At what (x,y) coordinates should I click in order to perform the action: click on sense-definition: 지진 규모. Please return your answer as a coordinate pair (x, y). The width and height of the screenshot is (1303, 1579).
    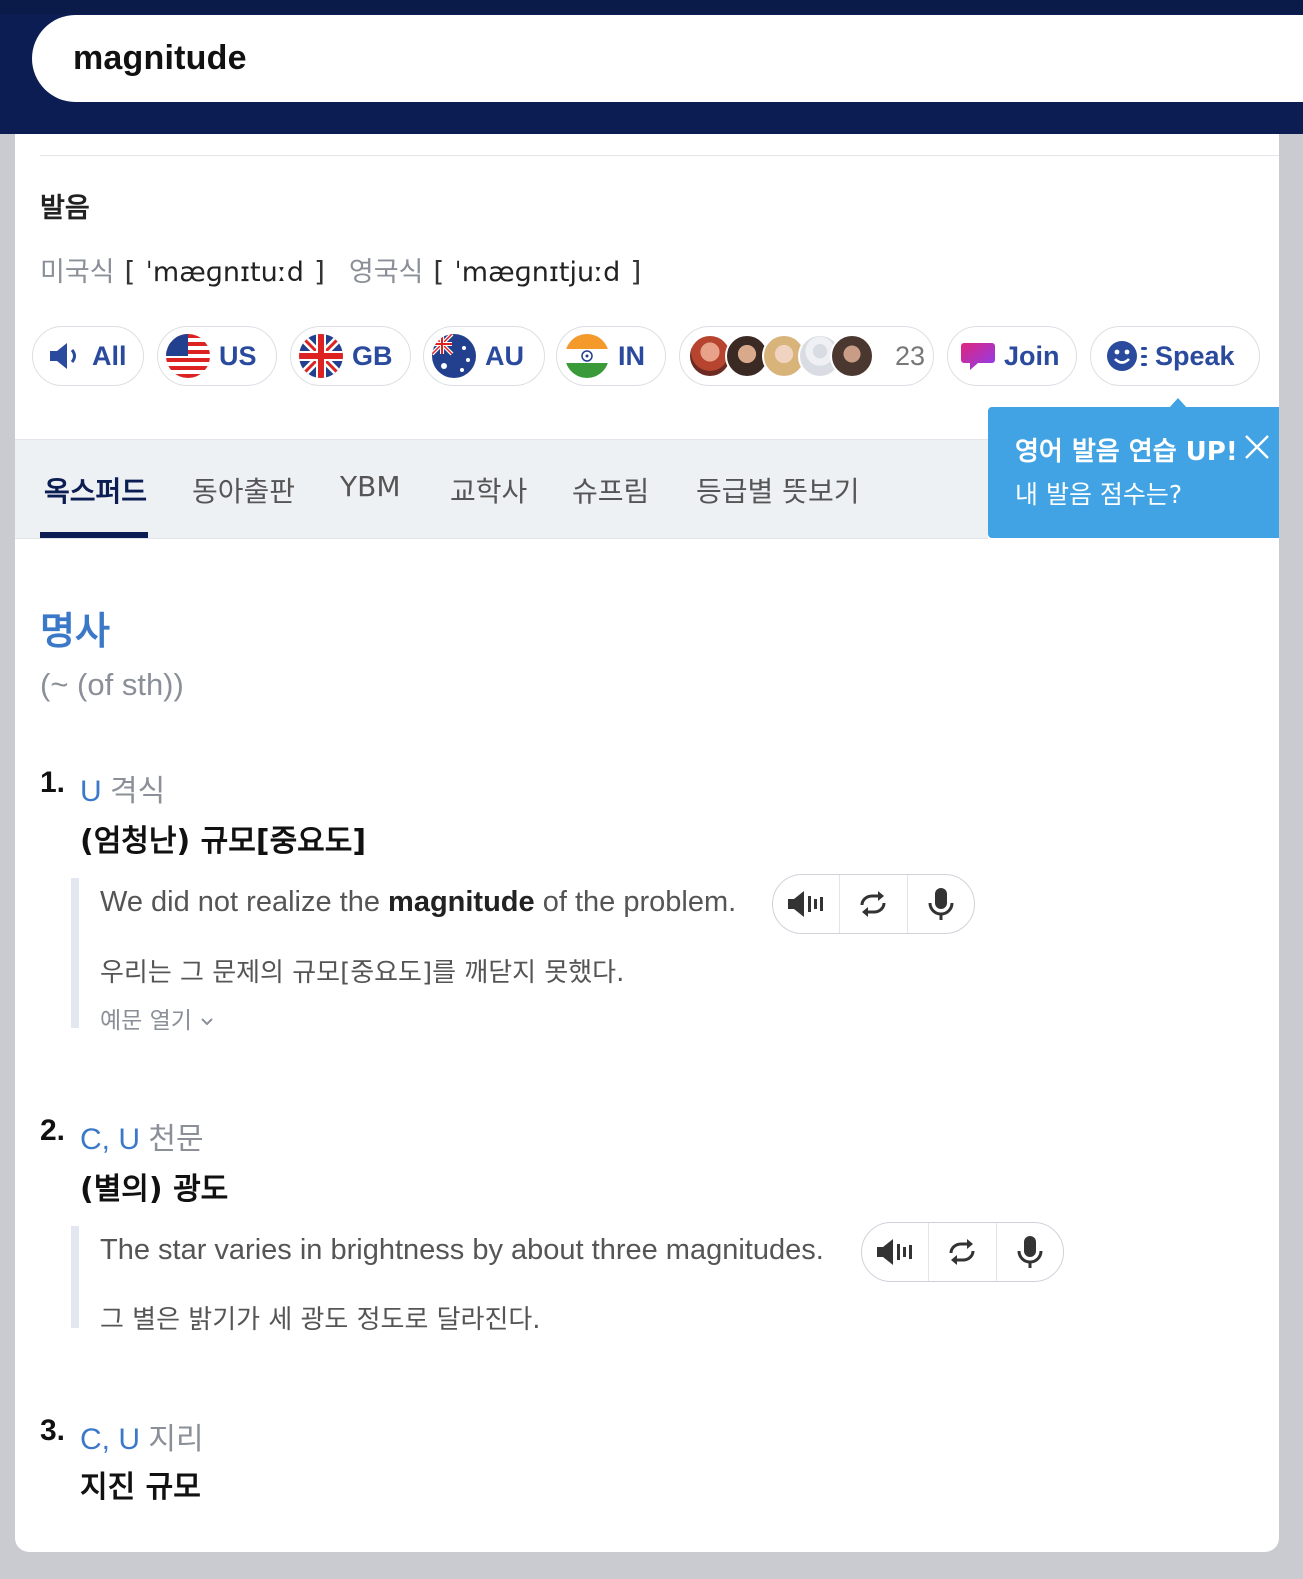
    Looking at the image, I should click on (140, 1487).